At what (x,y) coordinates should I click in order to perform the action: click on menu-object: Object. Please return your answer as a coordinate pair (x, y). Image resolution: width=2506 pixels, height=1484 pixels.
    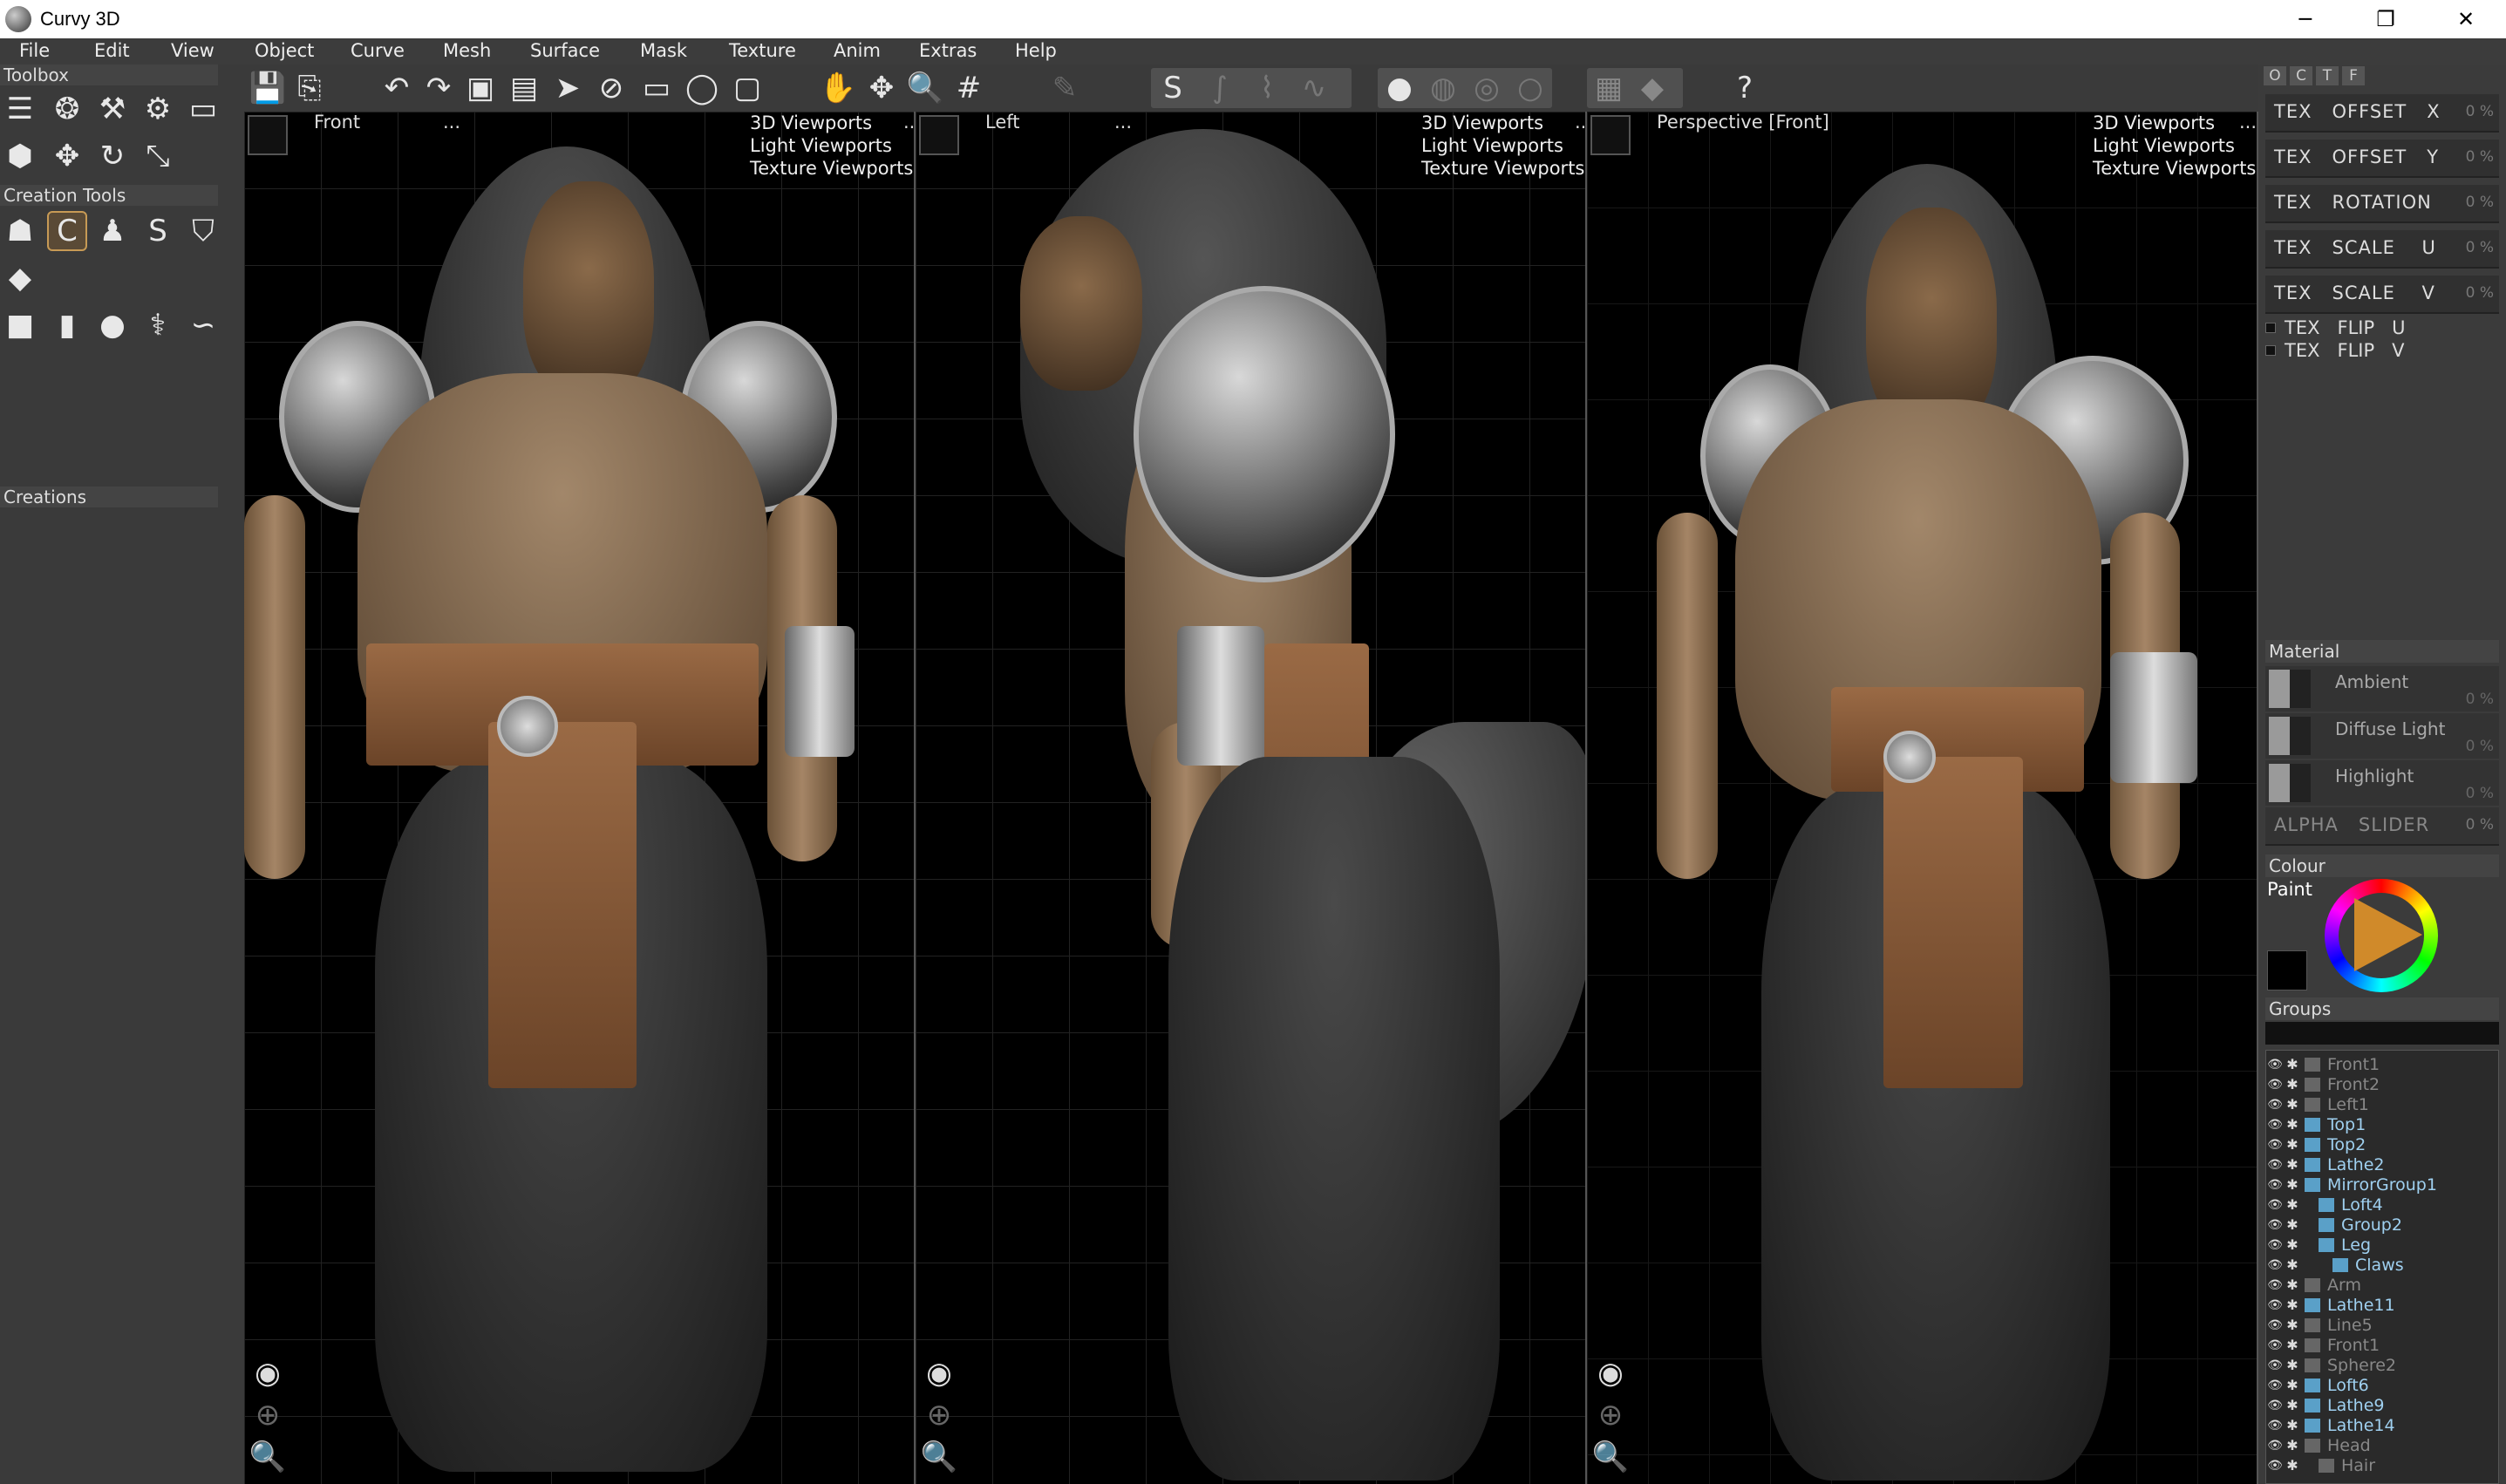
    Looking at the image, I should click on (284, 50).